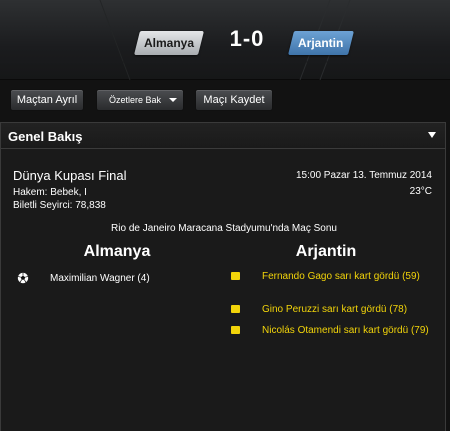 This screenshot has height=431, width=450. I want to click on match-temperature: 23°C, so click(420, 191).